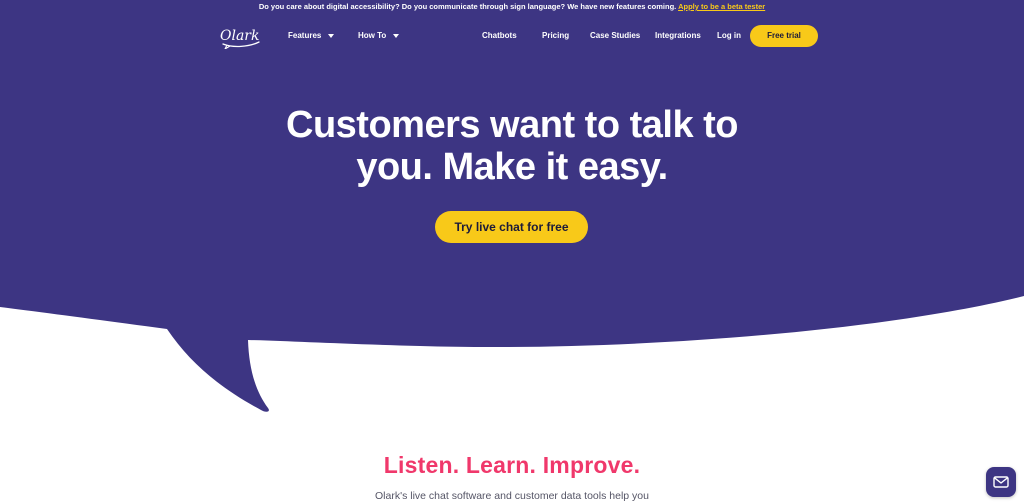 This screenshot has width=1024, height=503. Describe the element at coordinates (615, 36) in the screenshot. I see `nav-case-studies: Case Studies` at that location.